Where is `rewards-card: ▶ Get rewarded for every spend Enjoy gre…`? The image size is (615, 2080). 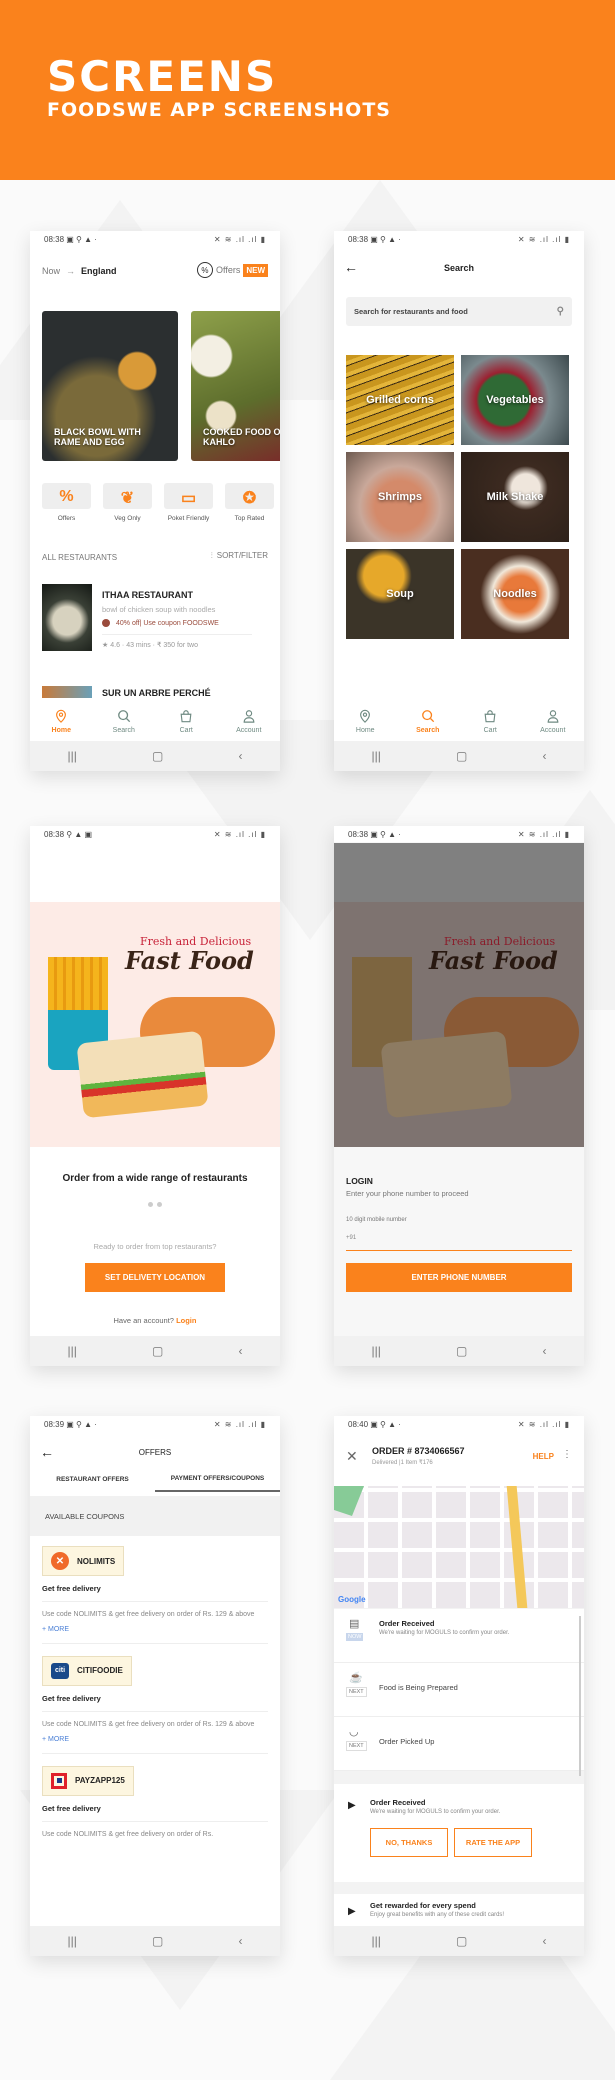
rewards-card: ▶ Get rewarded for every spend Enjoy gre… is located at coordinates (459, 1910).